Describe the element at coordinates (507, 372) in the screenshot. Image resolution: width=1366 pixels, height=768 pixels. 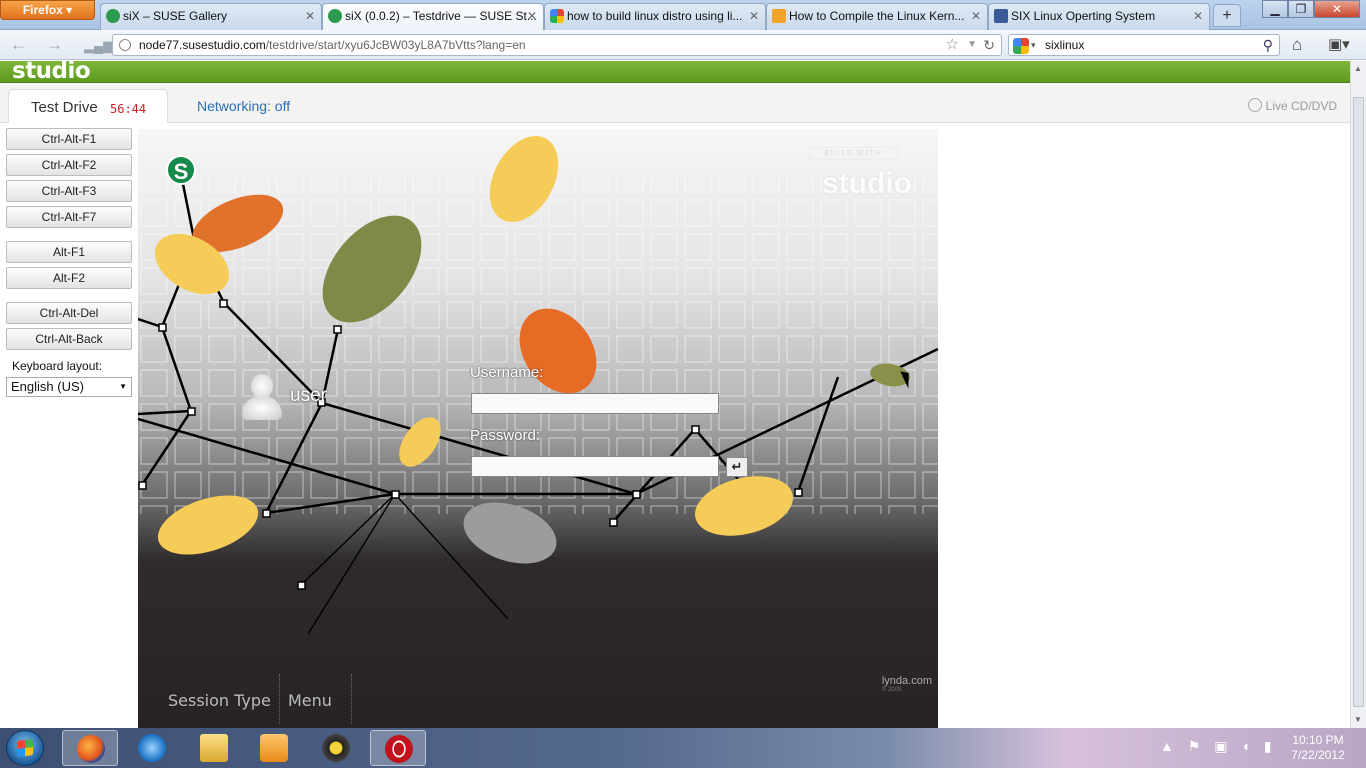
I see `username-label: Username:` at that location.